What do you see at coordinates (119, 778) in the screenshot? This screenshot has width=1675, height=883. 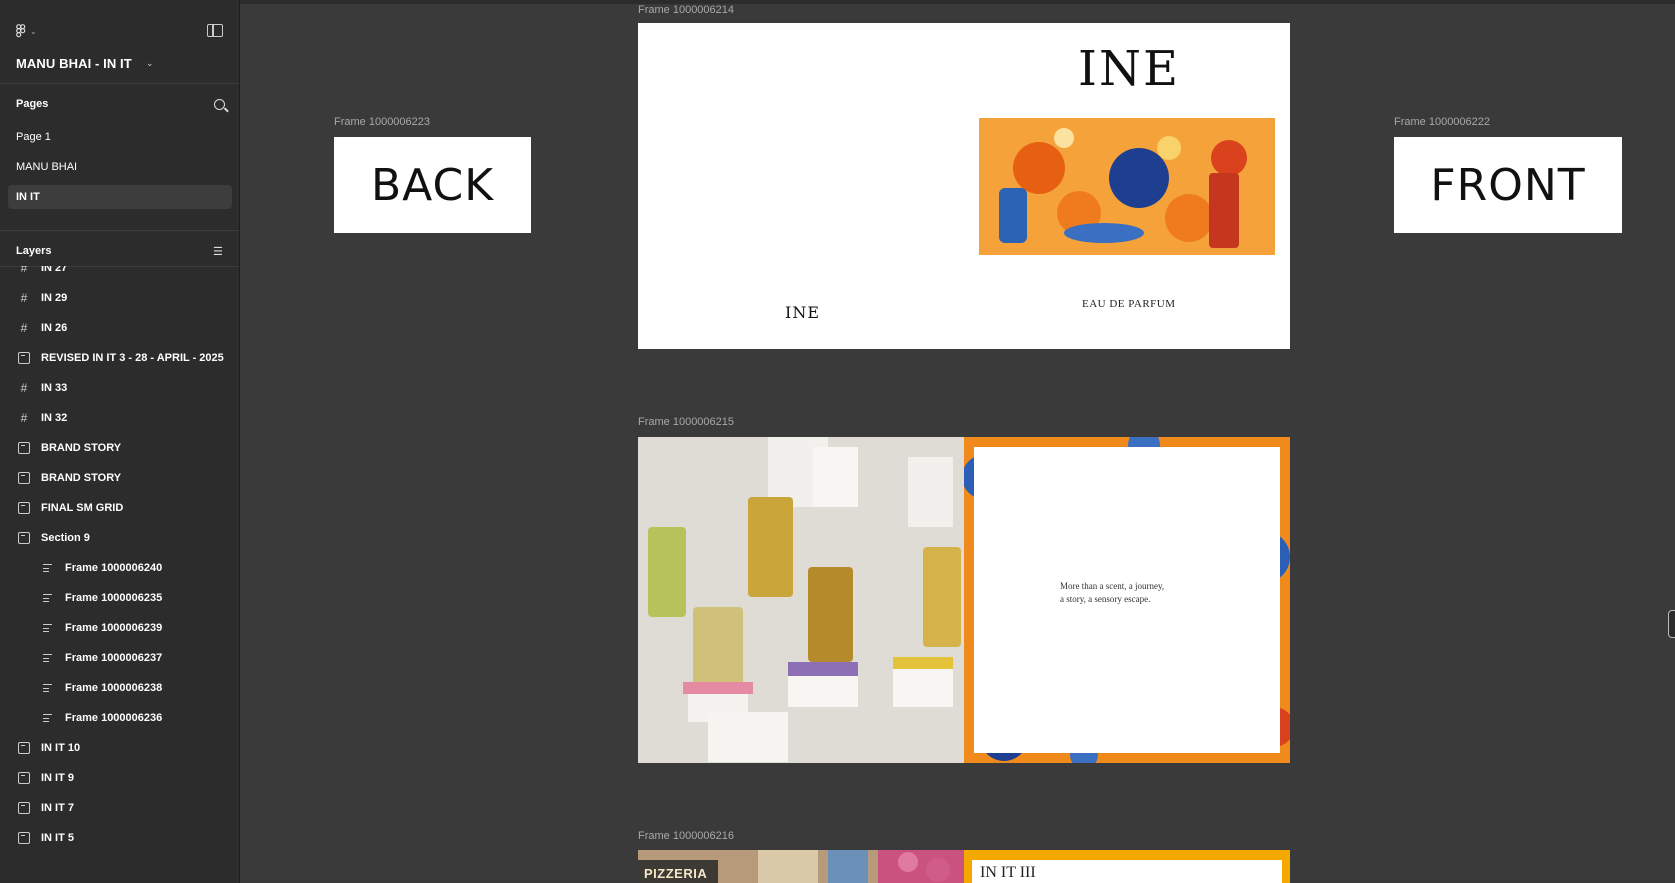 I see `layer-item: IN IT 9` at bounding box center [119, 778].